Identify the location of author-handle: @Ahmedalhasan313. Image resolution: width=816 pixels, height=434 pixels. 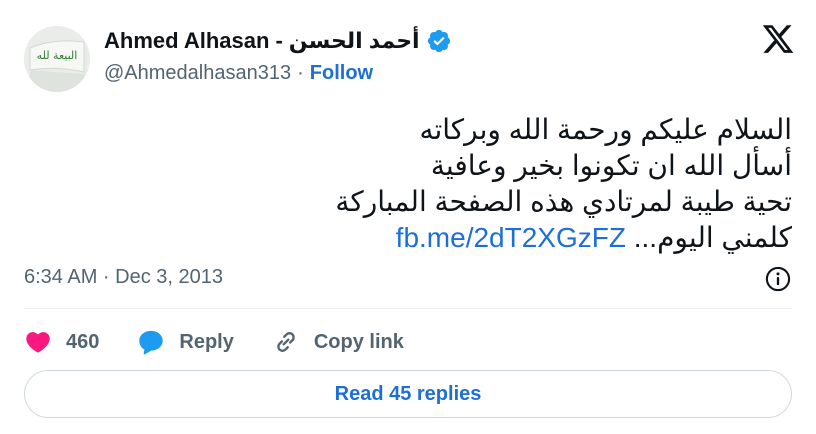
(197, 73).